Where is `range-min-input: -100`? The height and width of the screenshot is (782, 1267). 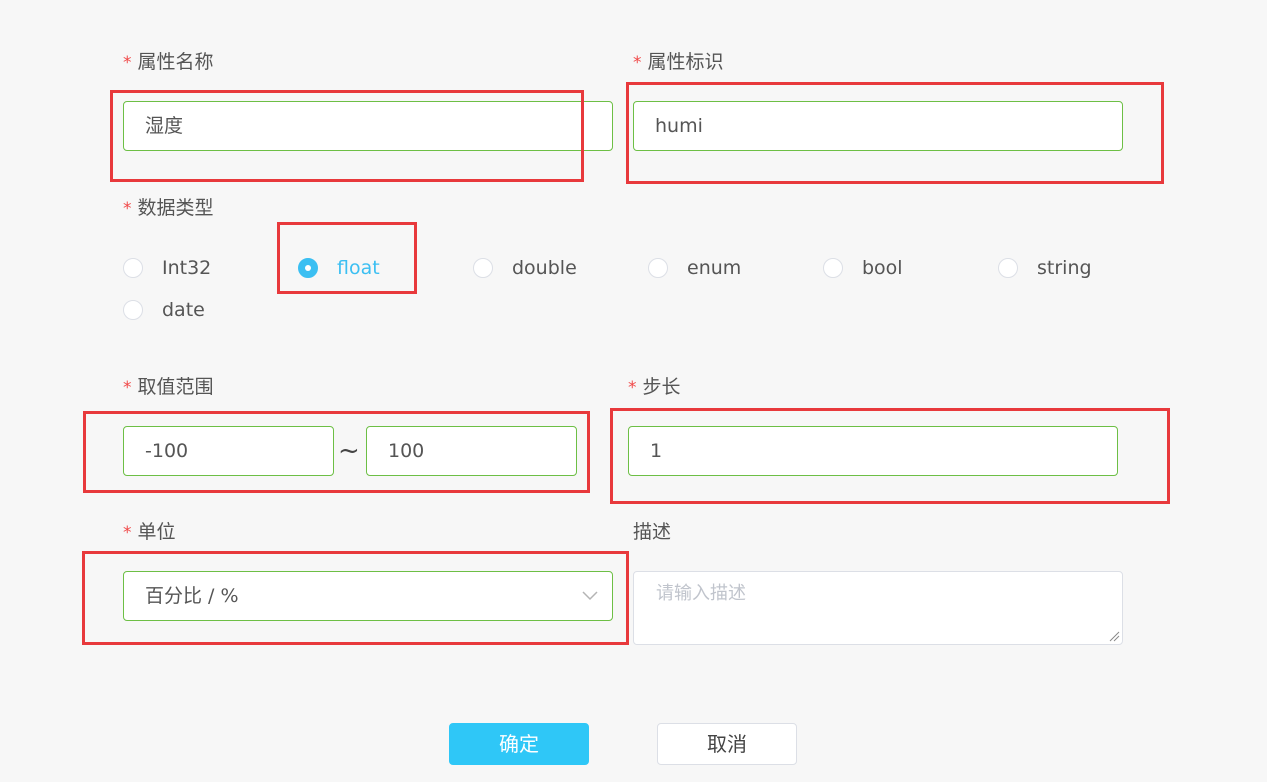
range-min-input: -100 is located at coordinates (228, 451).